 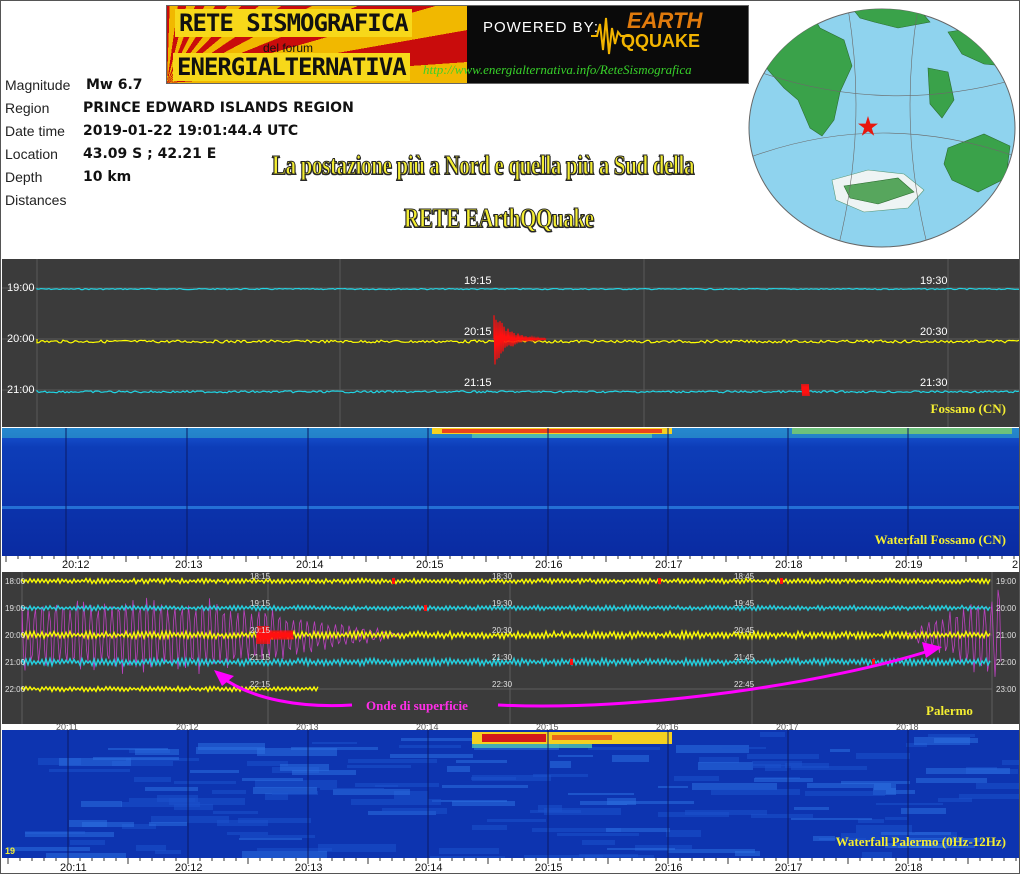 What do you see at coordinates (909, 868) in the screenshot?
I see `axis2-tick-label: 20:18` at bounding box center [909, 868].